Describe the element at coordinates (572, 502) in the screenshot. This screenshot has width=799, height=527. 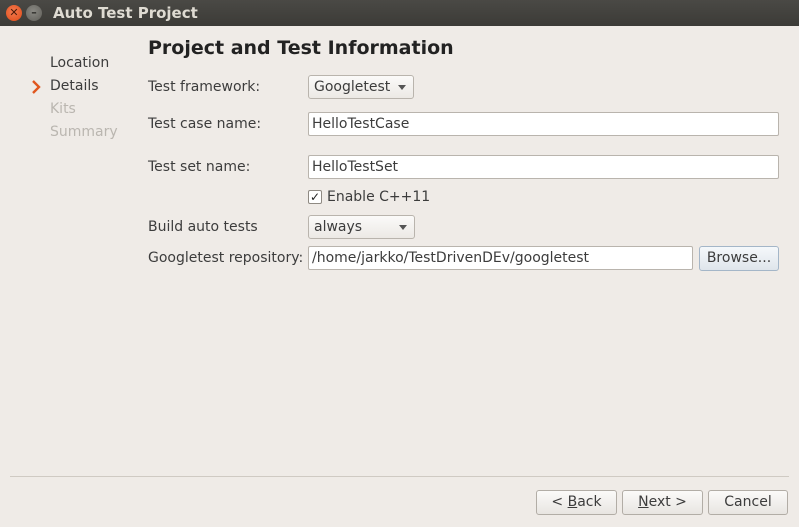
I see `back-mnemonic: B` at that location.